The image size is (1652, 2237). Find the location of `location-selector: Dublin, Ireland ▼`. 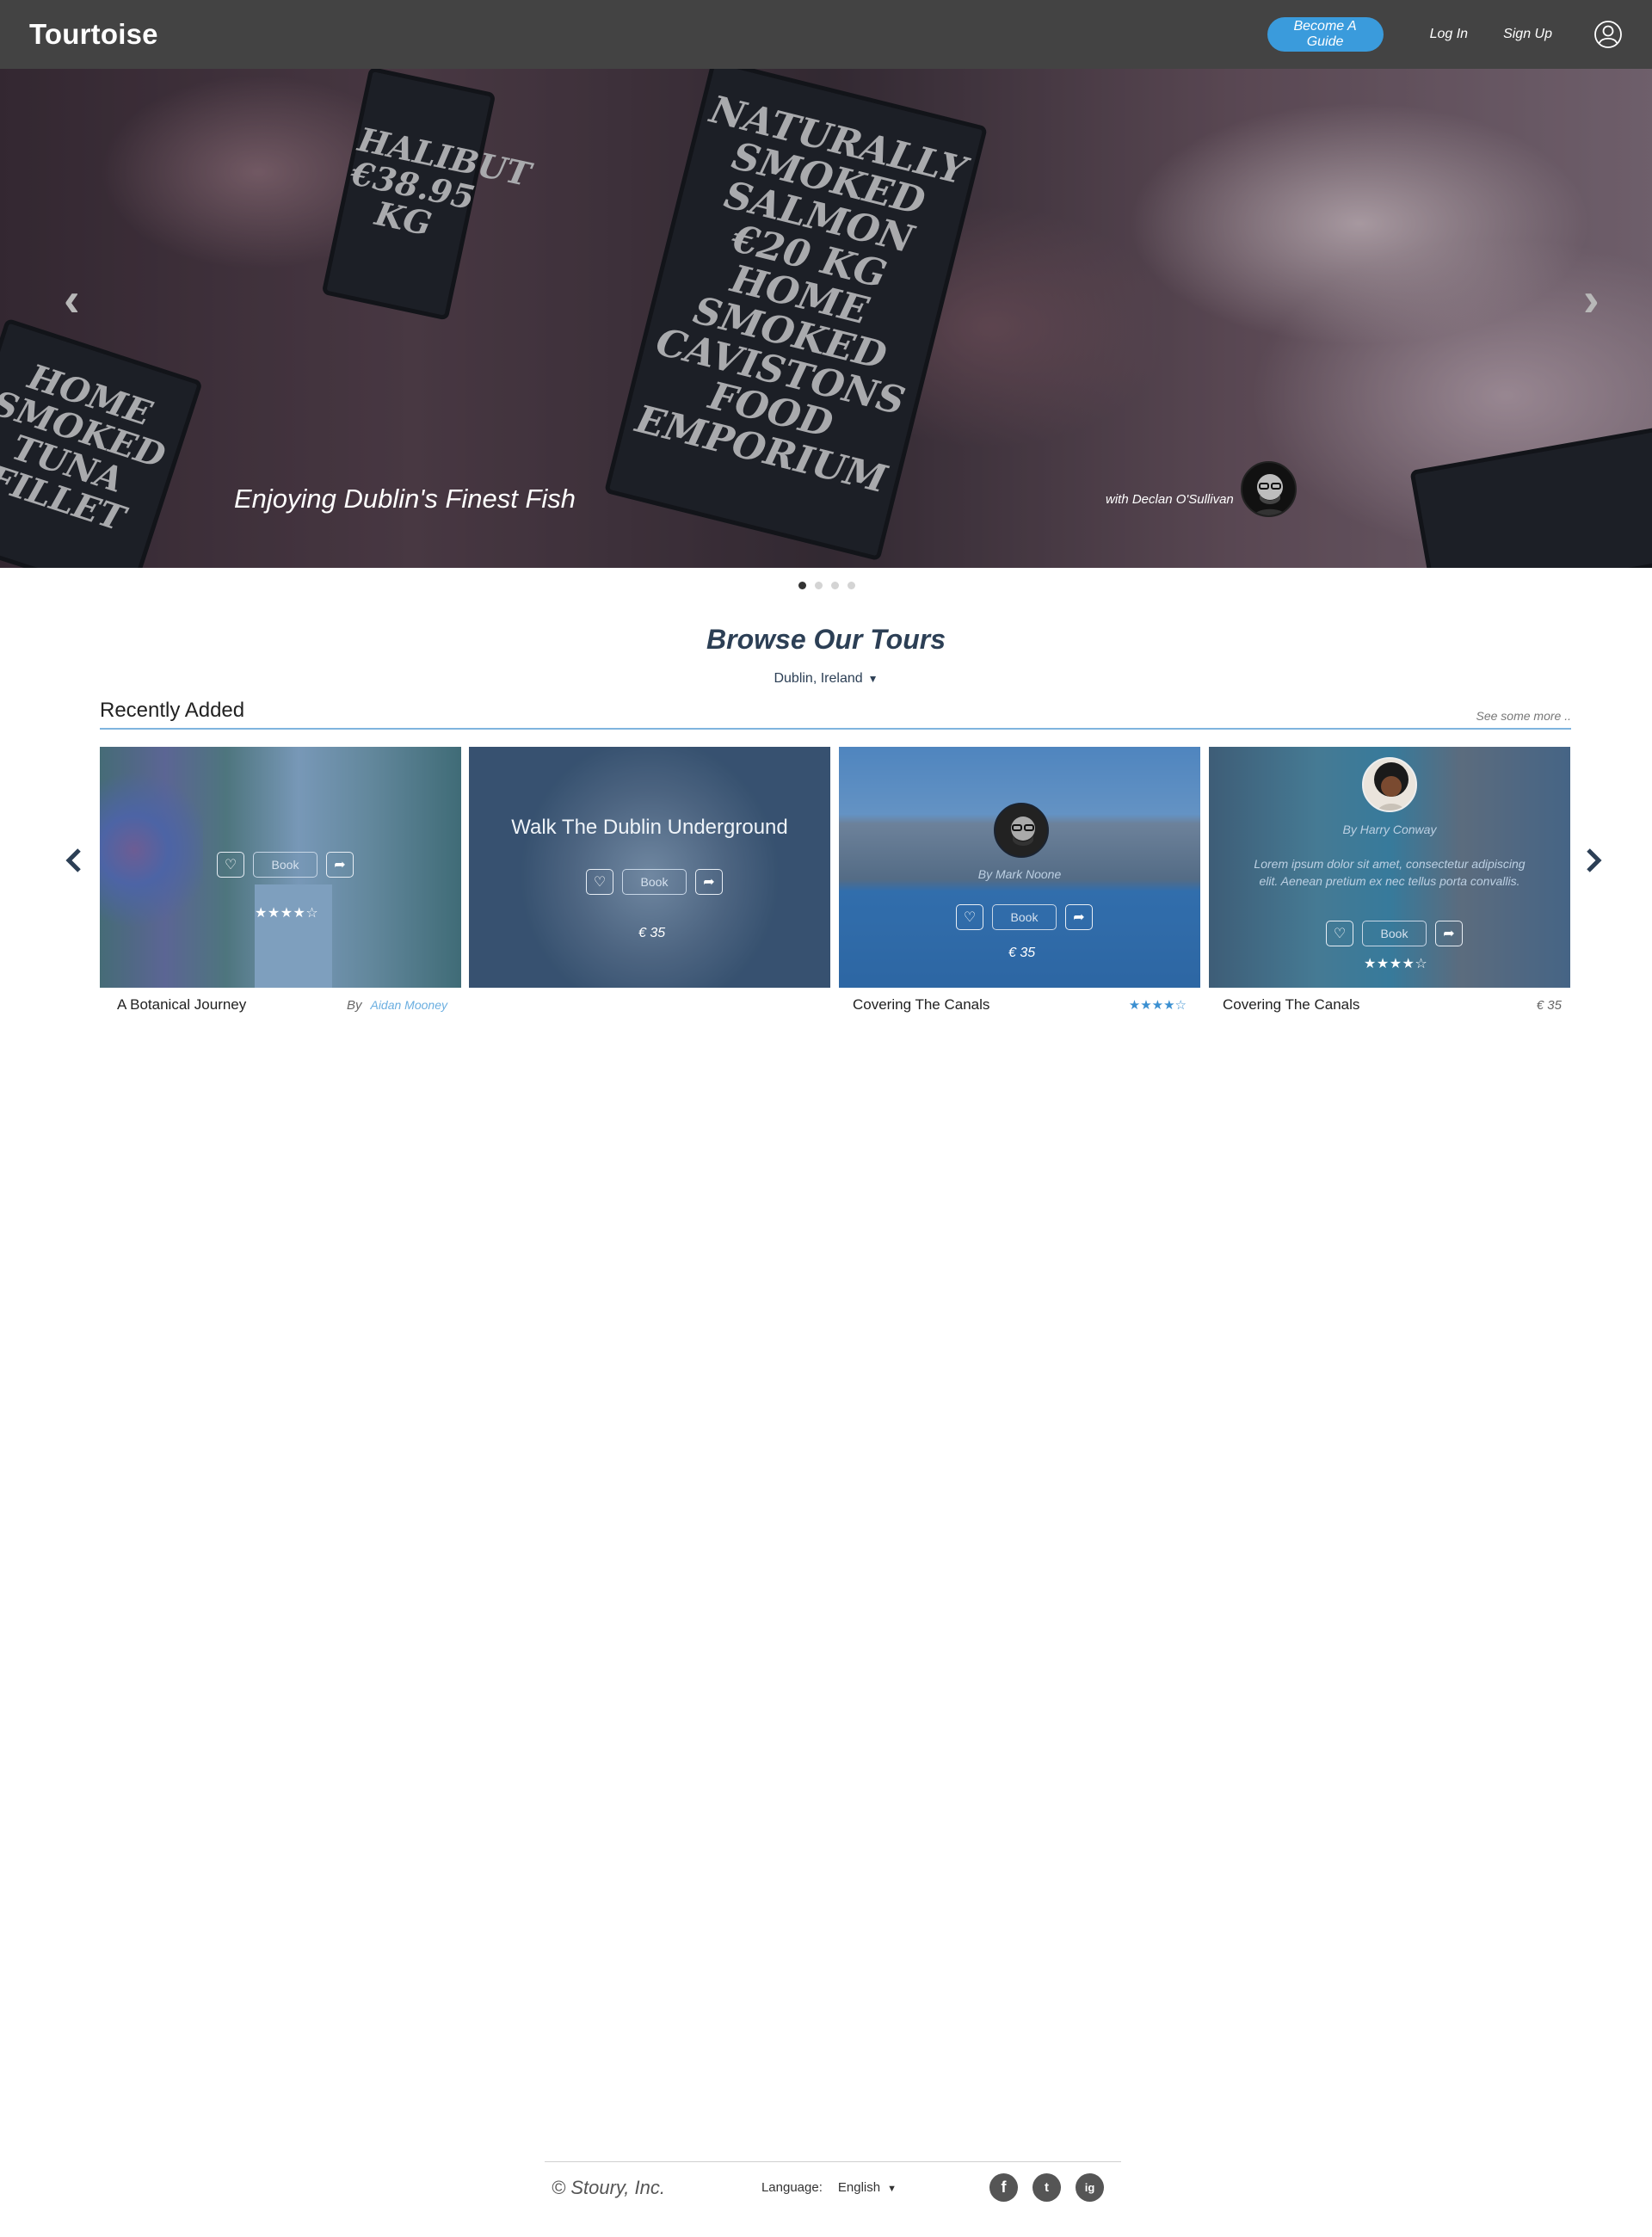

location-selector: Dublin, Ireland ▼ is located at coordinates (826, 679).